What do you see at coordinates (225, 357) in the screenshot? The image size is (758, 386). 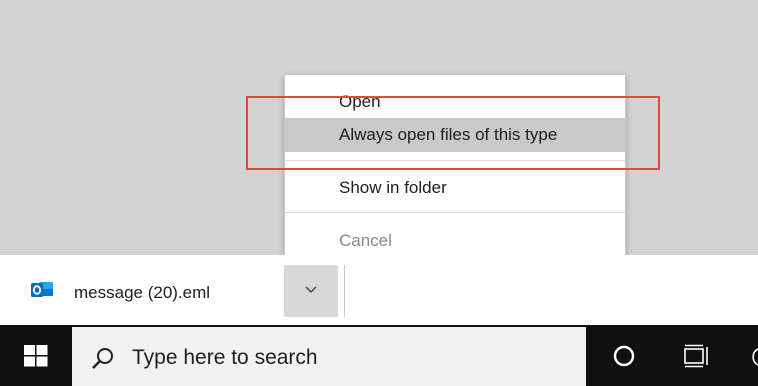 I see `search-placeholder: Type here to search` at bounding box center [225, 357].